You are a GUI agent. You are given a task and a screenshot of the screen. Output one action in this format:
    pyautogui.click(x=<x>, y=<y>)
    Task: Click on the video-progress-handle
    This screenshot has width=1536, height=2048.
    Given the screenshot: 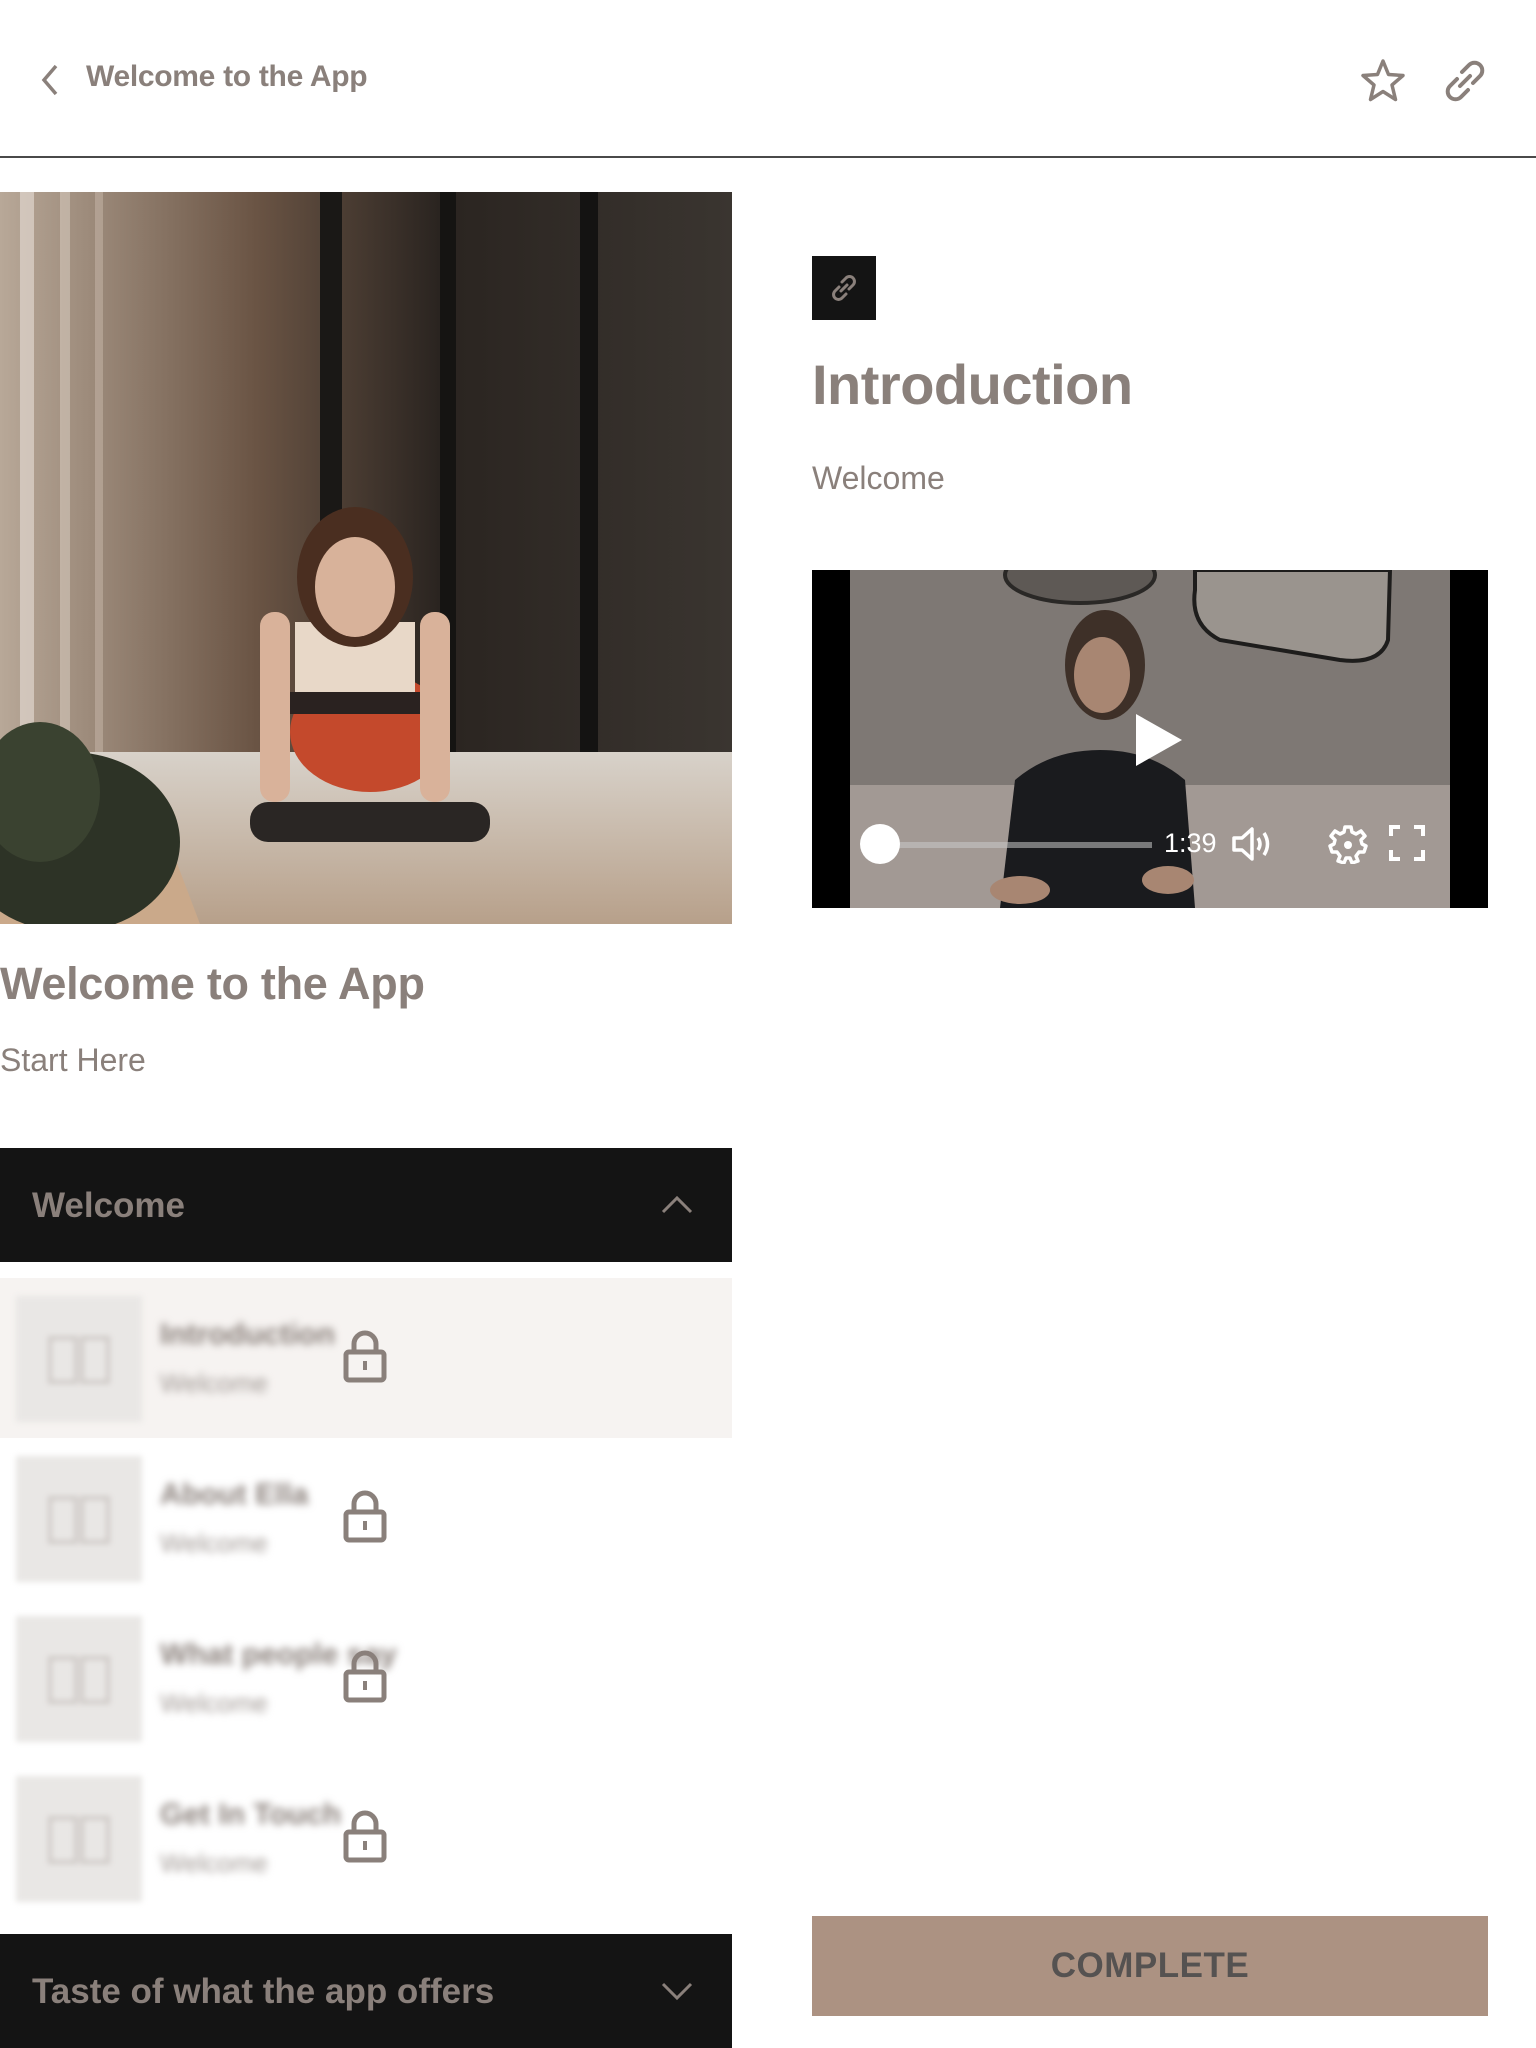 What is the action you would take?
    pyautogui.click(x=880, y=844)
    